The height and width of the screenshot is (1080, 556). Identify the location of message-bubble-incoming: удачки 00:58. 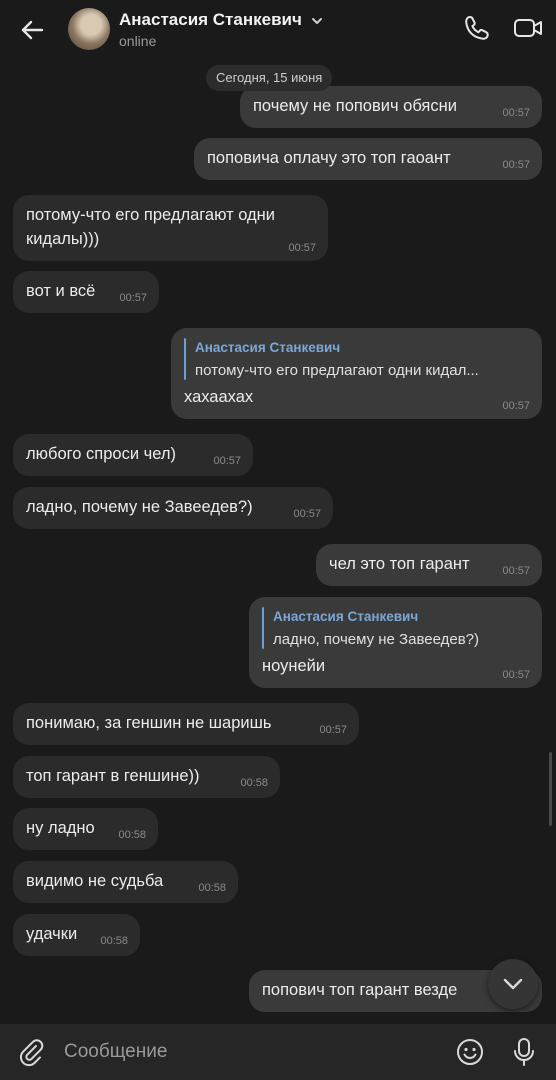
(76, 935).